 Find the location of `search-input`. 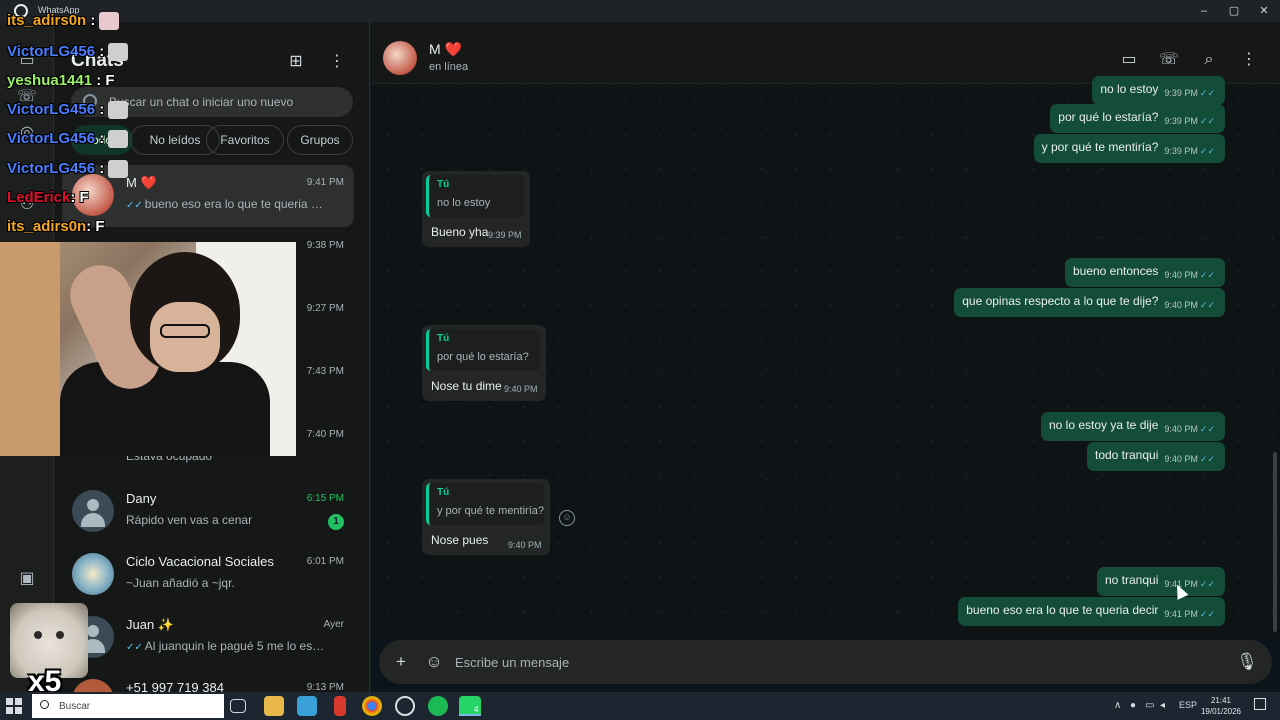

search-input is located at coordinates (224, 102).